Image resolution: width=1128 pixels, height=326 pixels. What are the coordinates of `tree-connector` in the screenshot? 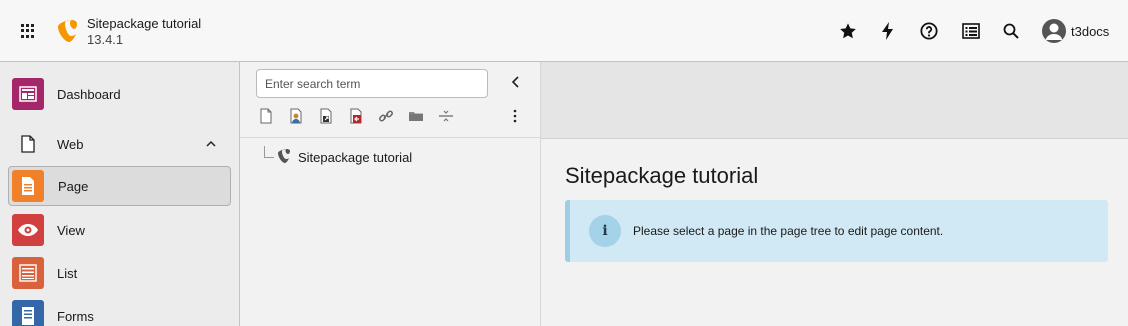 It's located at (269, 152).